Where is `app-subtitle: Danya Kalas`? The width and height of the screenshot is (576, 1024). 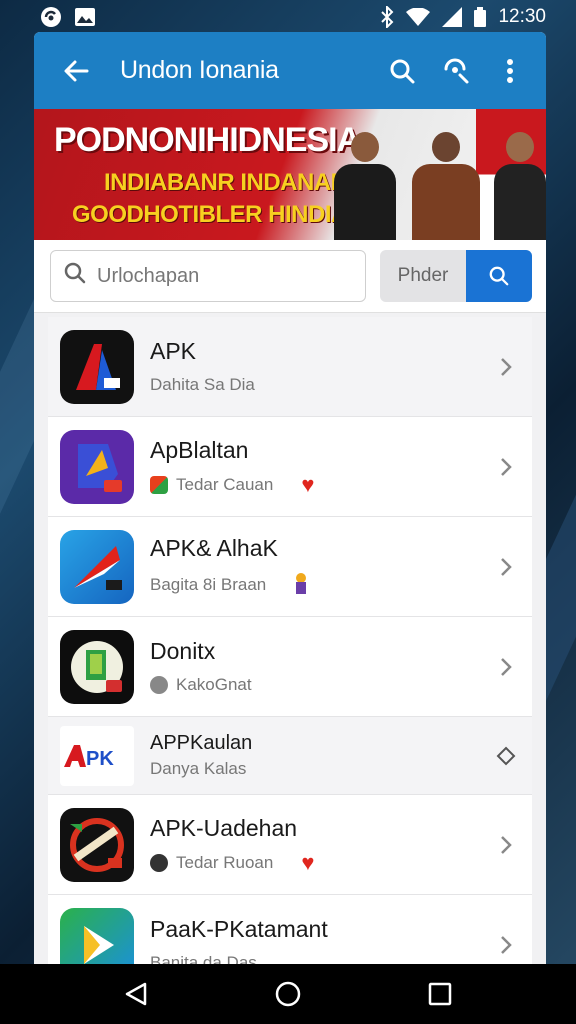
app-subtitle: Danya Kalas is located at coordinates (198, 768).